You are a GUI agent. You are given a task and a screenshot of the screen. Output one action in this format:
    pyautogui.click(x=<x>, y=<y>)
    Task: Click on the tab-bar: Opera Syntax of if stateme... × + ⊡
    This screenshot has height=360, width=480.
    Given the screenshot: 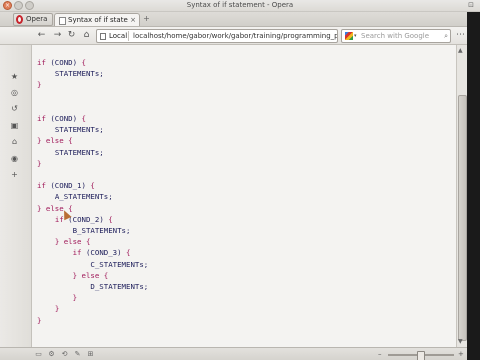 What is the action you would take?
    pyautogui.click(x=240, y=19)
    